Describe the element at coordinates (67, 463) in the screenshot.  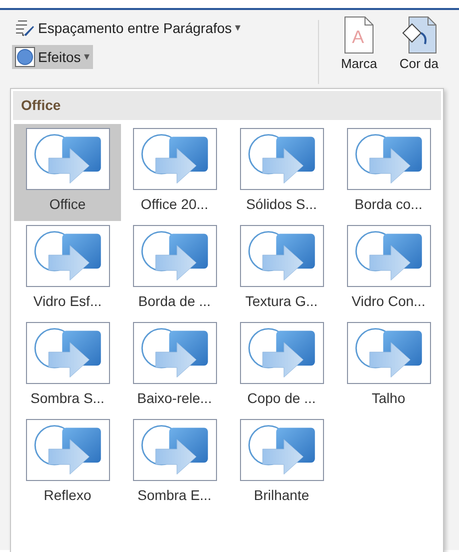
I see `effect-option: Reflexo` at that location.